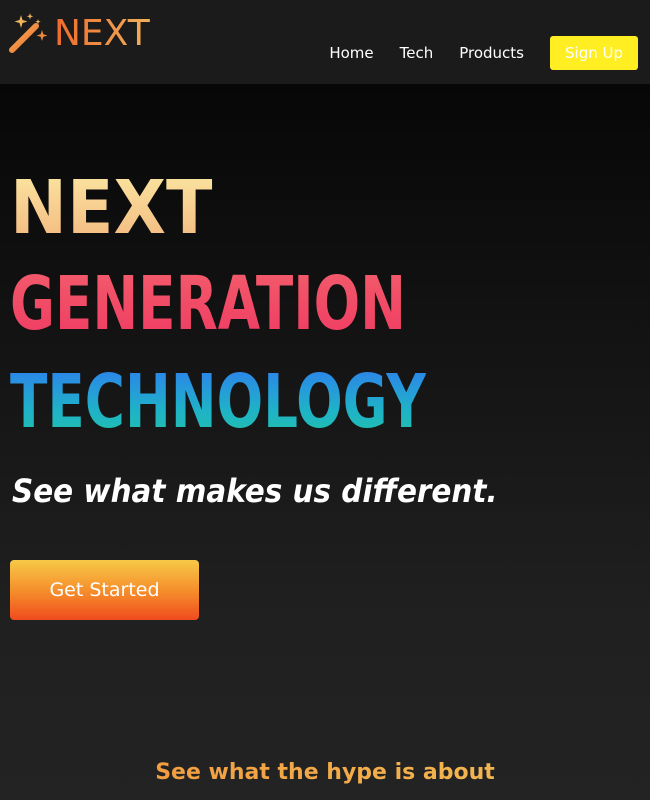 The width and height of the screenshot is (650, 800). Describe the element at coordinates (208, 304) in the screenshot. I see `headline-line-generation: GENERATION` at that location.